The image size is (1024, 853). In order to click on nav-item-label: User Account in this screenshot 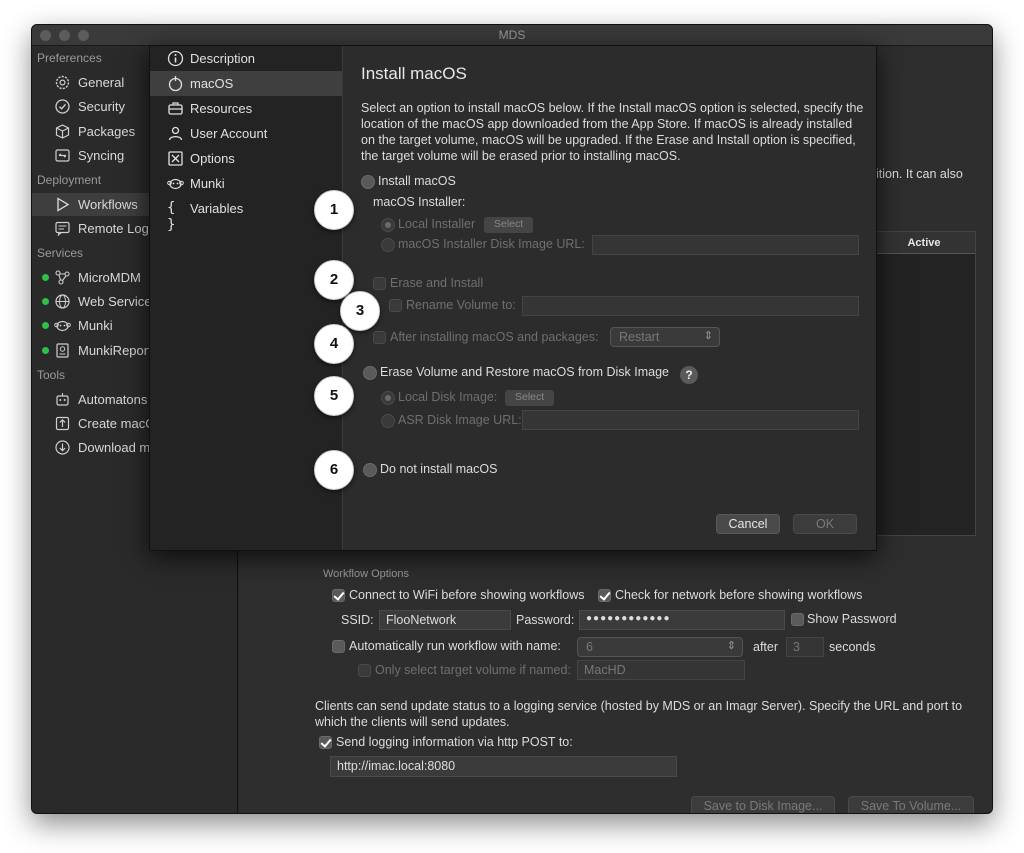, I will do `click(229, 133)`.